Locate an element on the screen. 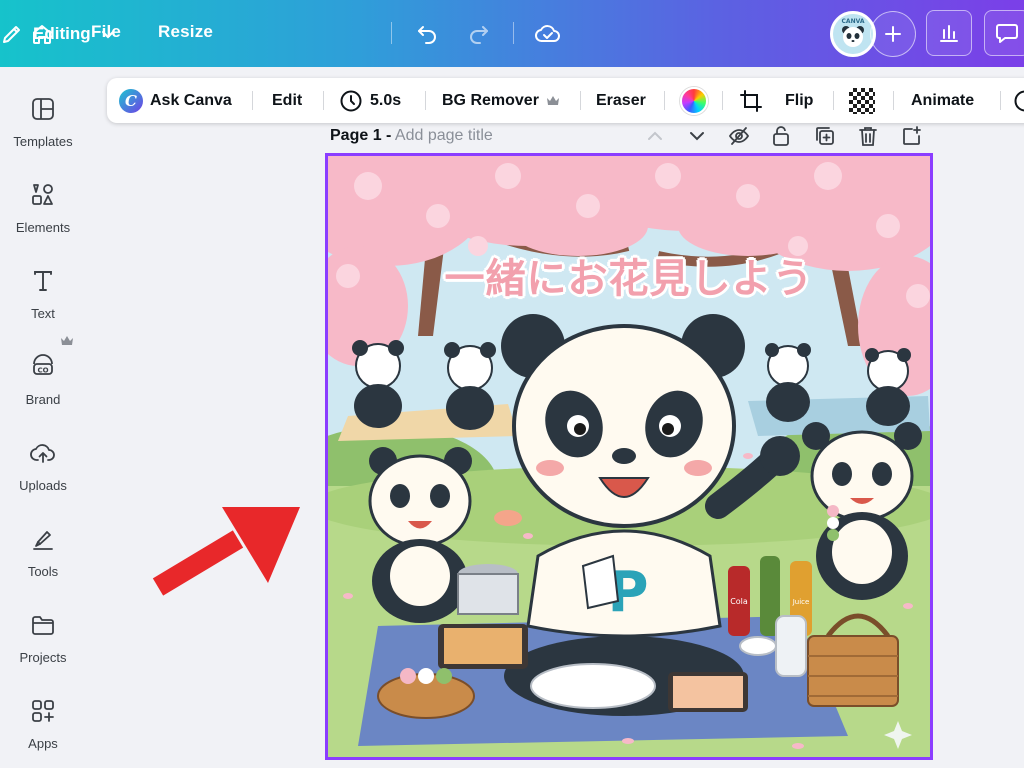 The height and width of the screenshot is (768, 1024). flip-button: Flip is located at coordinates (799, 100).